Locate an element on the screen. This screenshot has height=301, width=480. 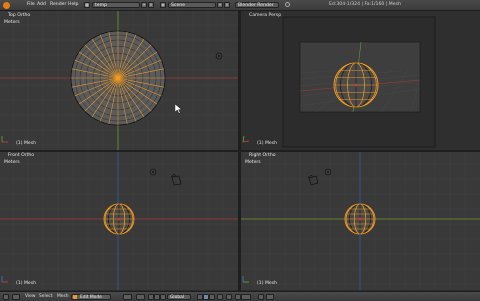
area-divider-horizontal is located at coordinates (240, 151).